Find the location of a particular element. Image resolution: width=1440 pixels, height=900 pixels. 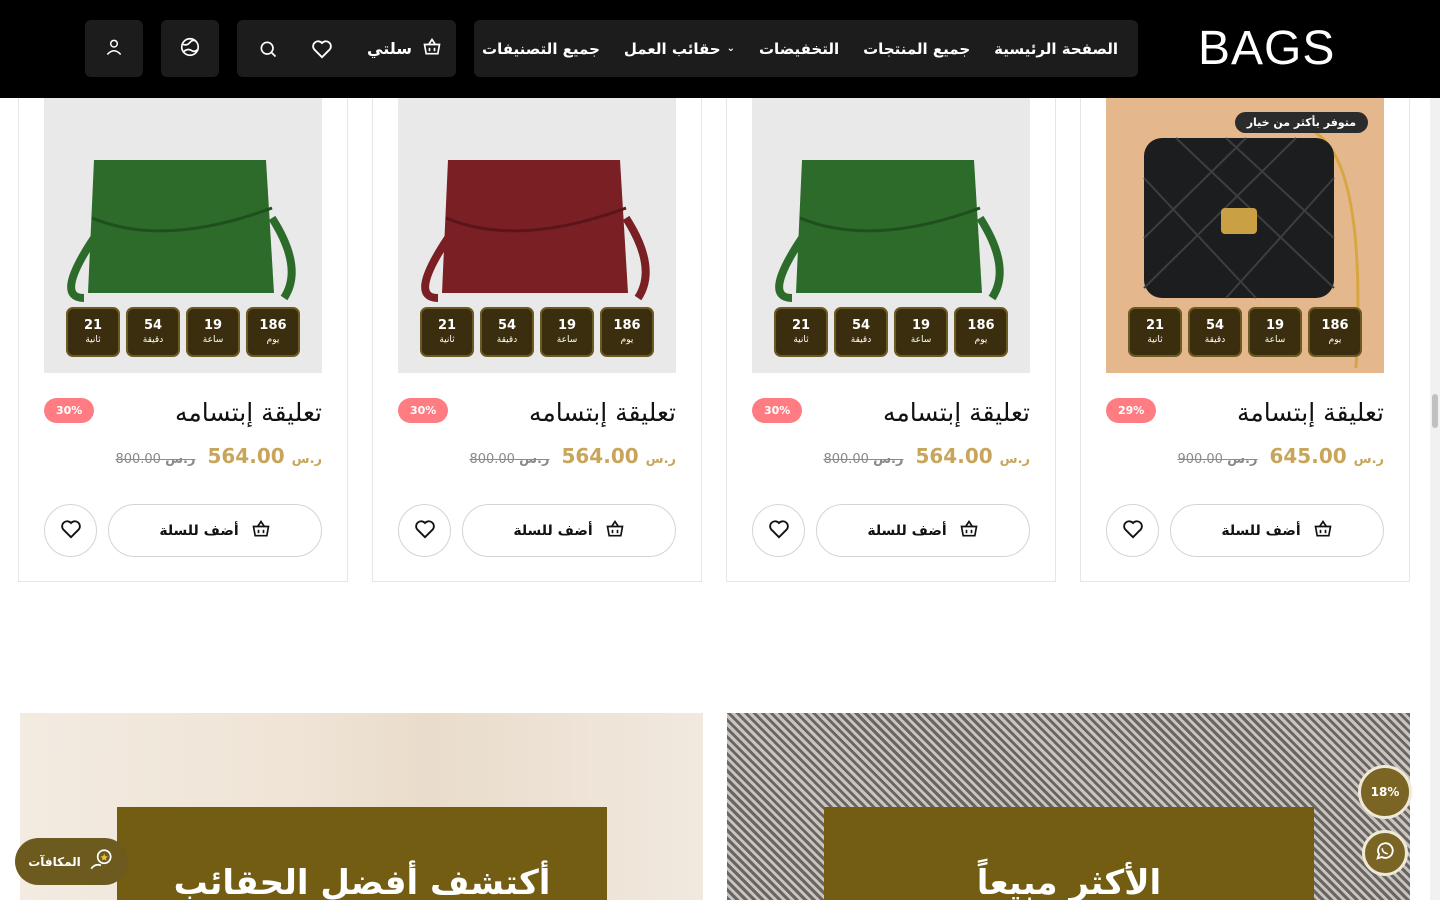

old-price: ر.س 900.00 is located at coordinates (1217, 459).